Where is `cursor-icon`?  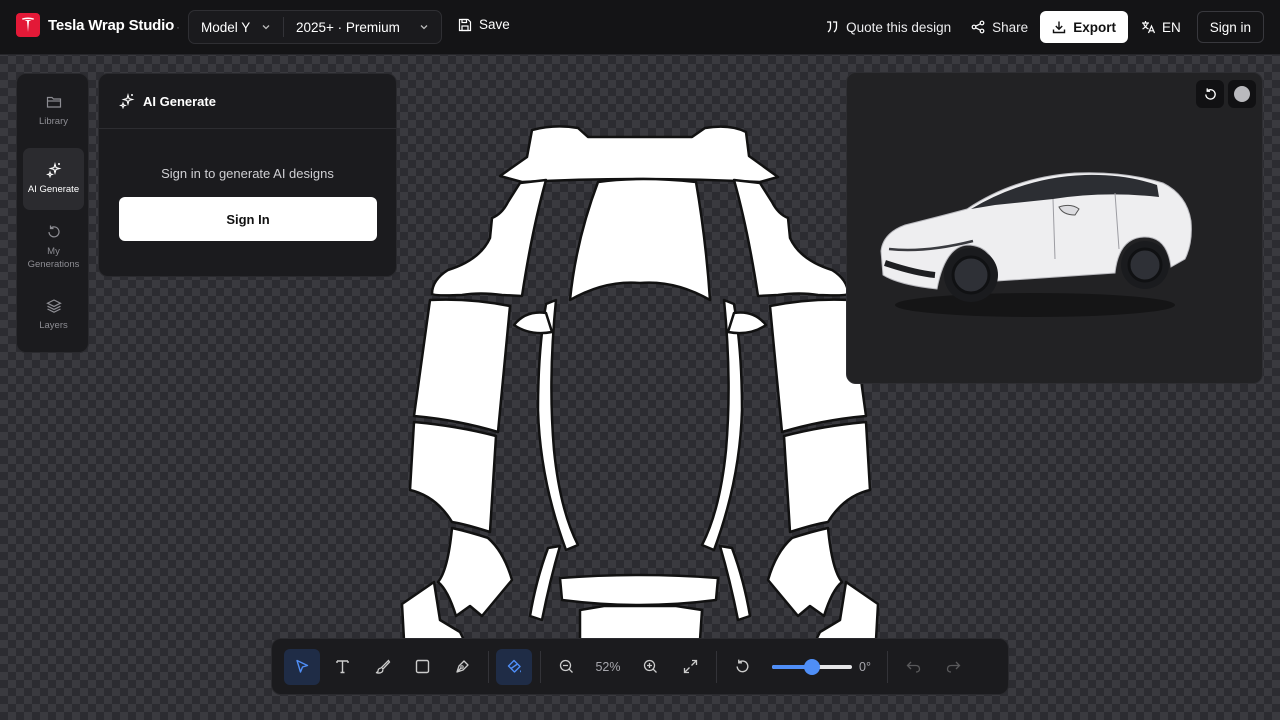 cursor-icon is located at coordinates (301, 666).